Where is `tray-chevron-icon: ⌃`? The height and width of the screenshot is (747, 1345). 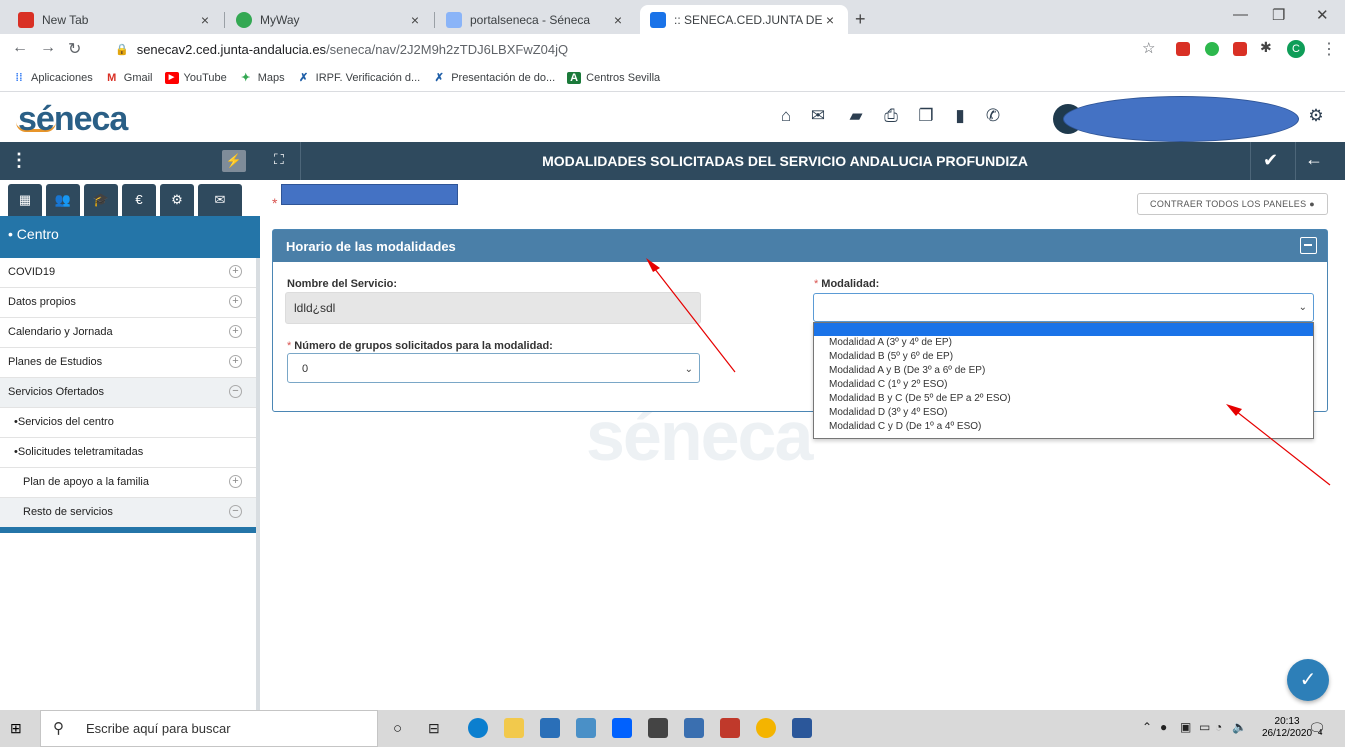 tray-chevron-icon: ⌃ is located at coordinates (1147, 727).